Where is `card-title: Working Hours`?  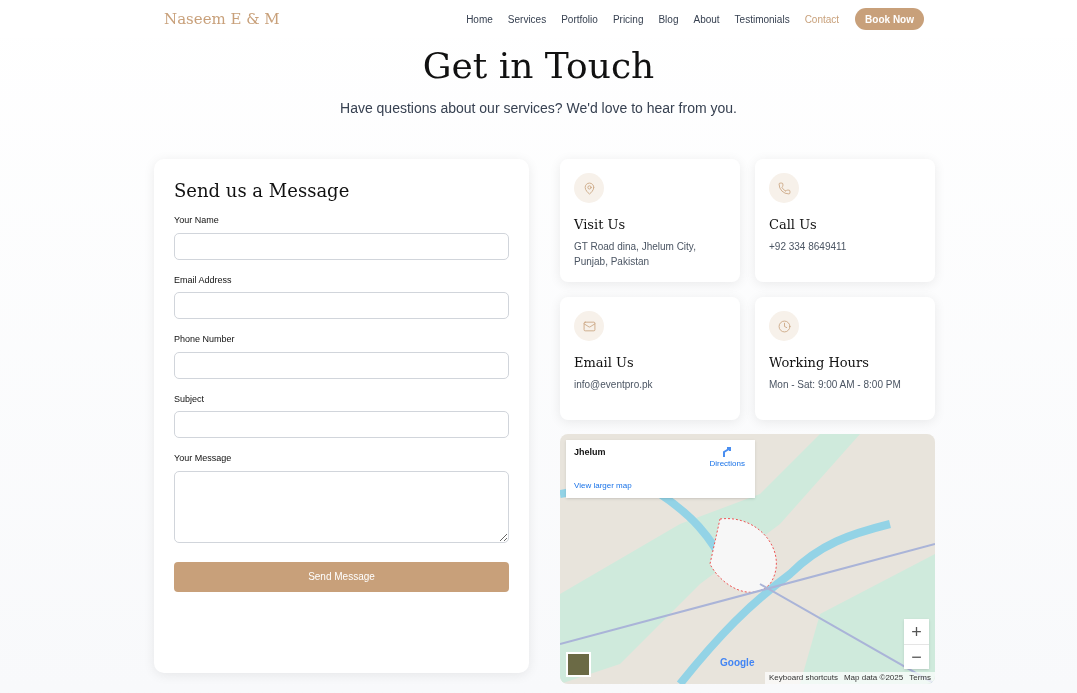 card-title: Working Hours is located at coordinates (819, 363).